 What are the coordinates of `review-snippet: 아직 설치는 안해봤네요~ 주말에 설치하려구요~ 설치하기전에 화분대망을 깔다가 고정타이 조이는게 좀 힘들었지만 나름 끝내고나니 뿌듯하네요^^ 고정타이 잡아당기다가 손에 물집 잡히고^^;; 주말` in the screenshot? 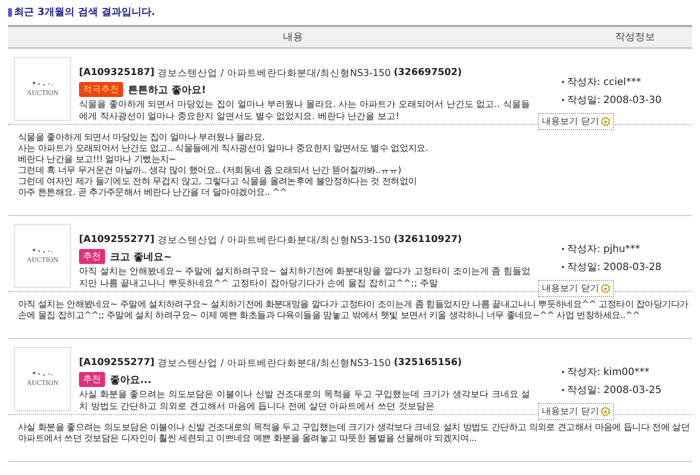 It's located at (305, 278).